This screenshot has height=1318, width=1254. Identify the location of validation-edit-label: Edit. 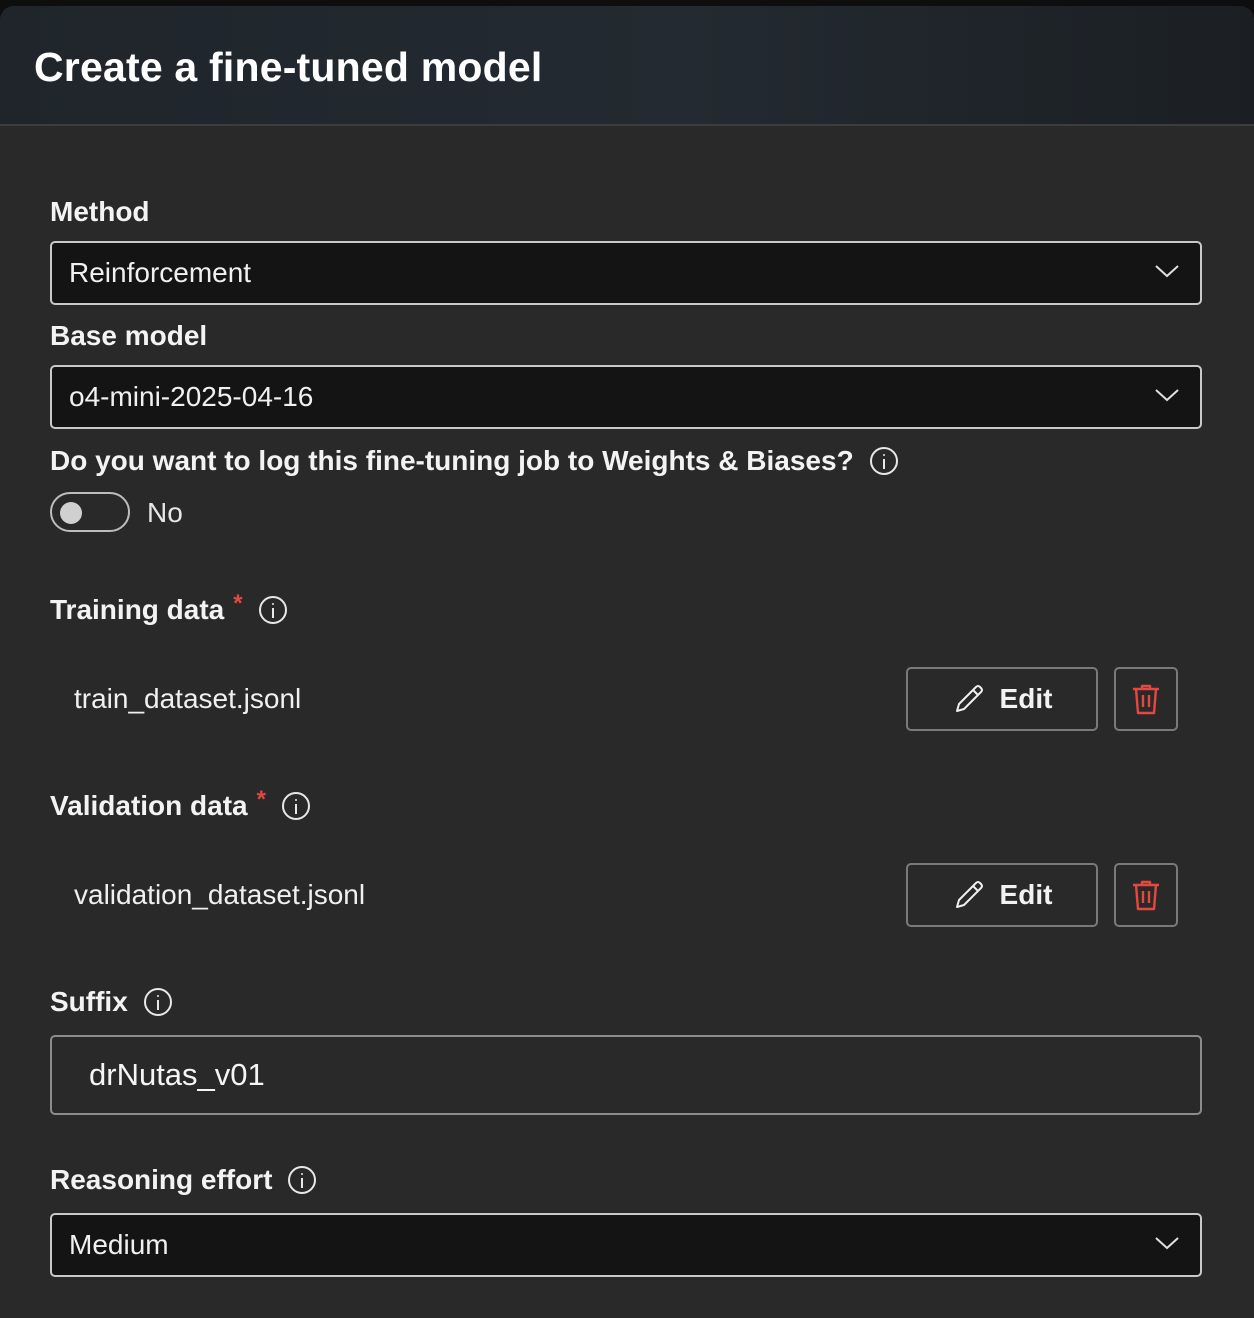
(1026, 894).